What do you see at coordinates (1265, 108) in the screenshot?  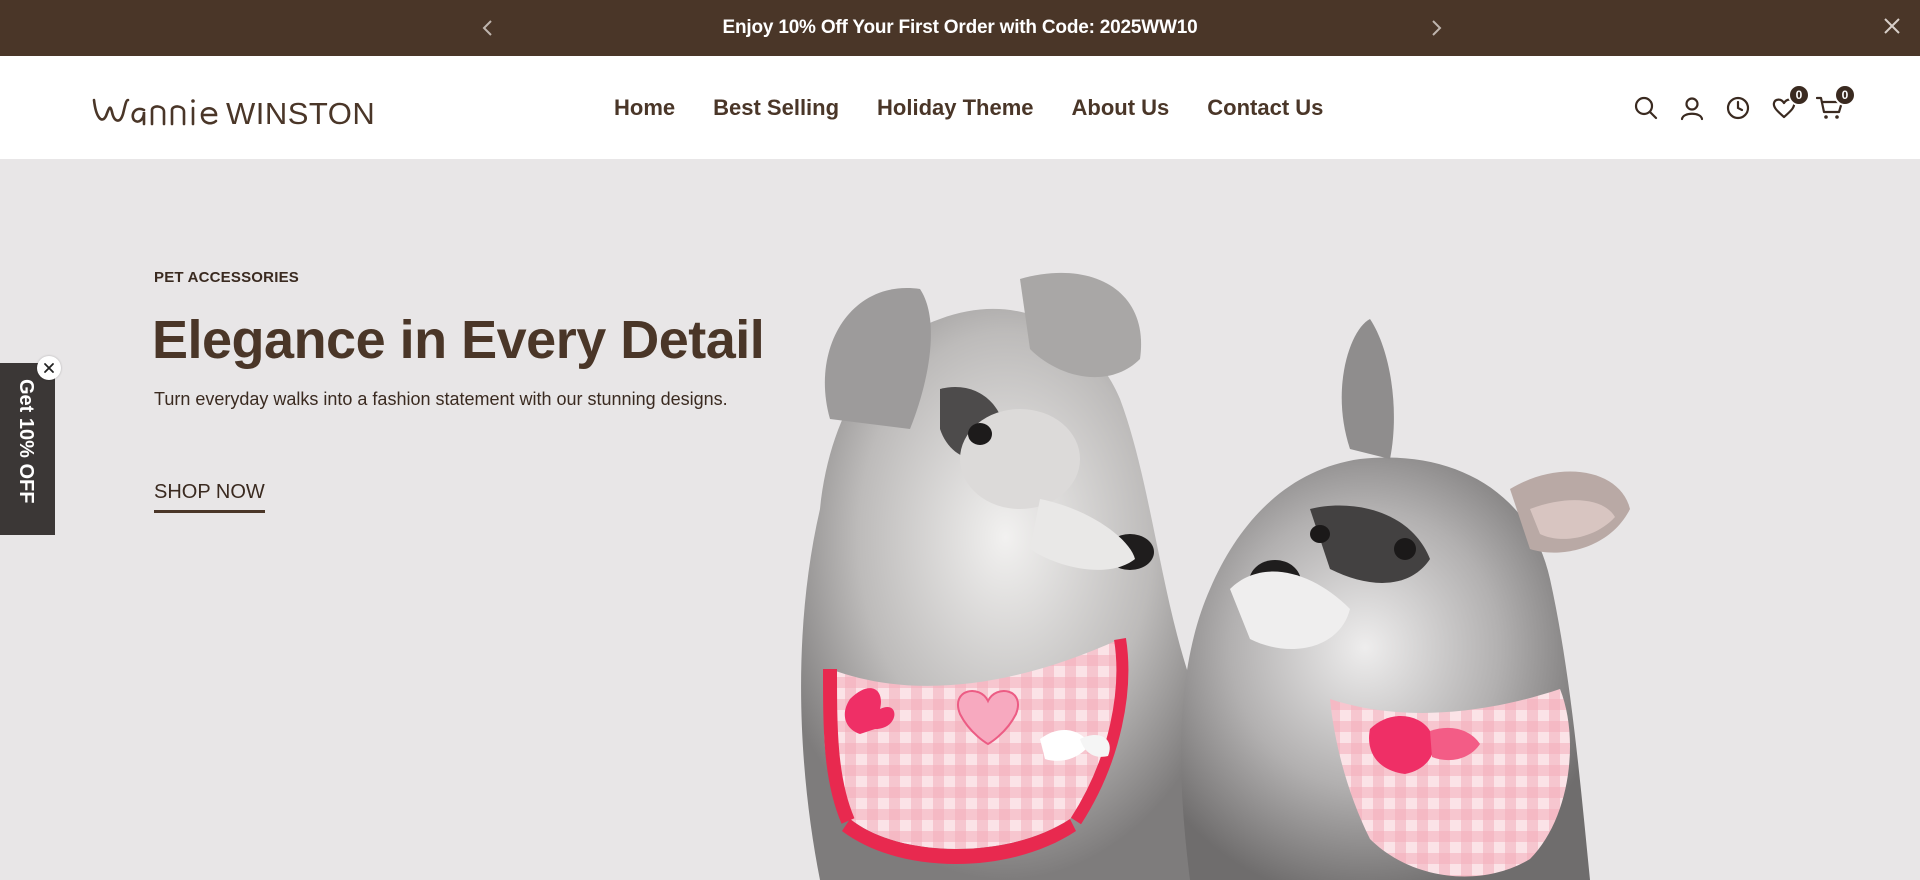 I see `nav-contact-us: Contact Us` at bounding box center [1265, 108].